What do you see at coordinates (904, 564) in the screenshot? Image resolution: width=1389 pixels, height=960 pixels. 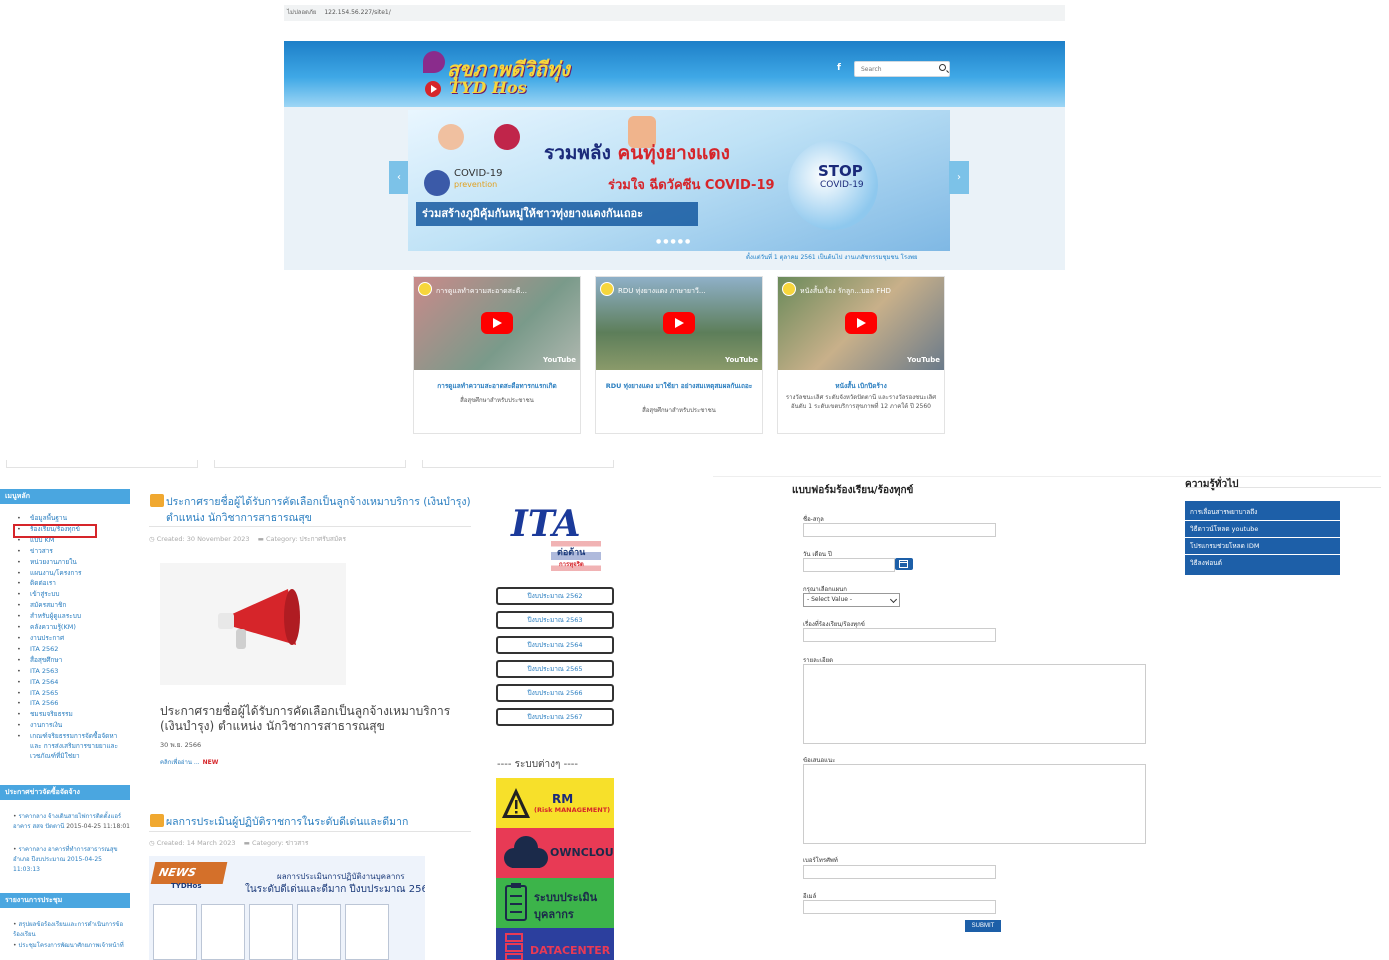 I see `calendar-button` at bounding box center [904, 564].